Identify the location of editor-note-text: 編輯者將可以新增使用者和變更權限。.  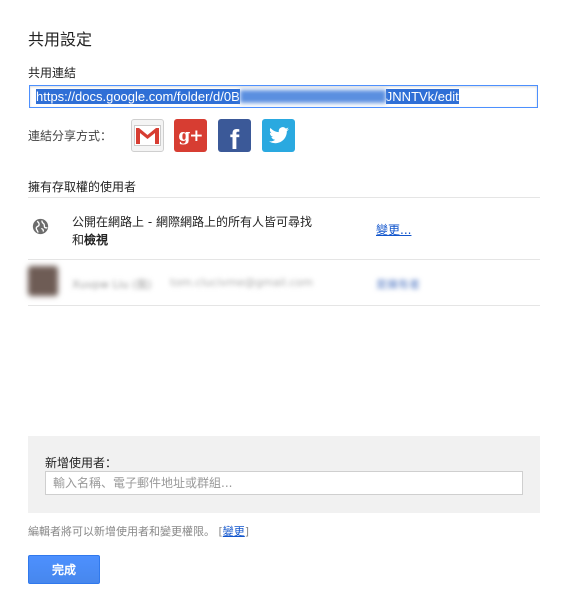
(121, 531).